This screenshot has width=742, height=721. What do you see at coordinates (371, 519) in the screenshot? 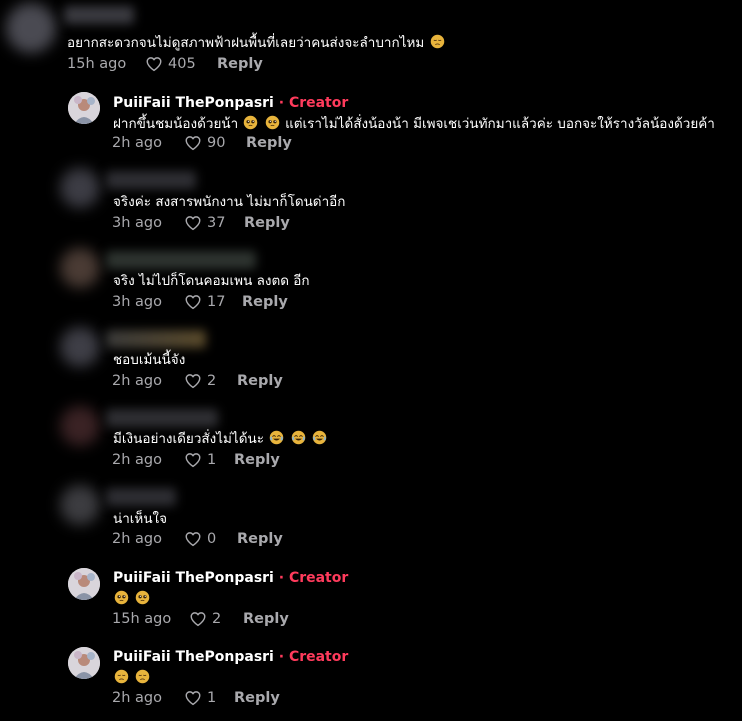
I see `reply-item: น่าเห็นใจ 2h ago 0 Reply` at bounding box center [371, 519].